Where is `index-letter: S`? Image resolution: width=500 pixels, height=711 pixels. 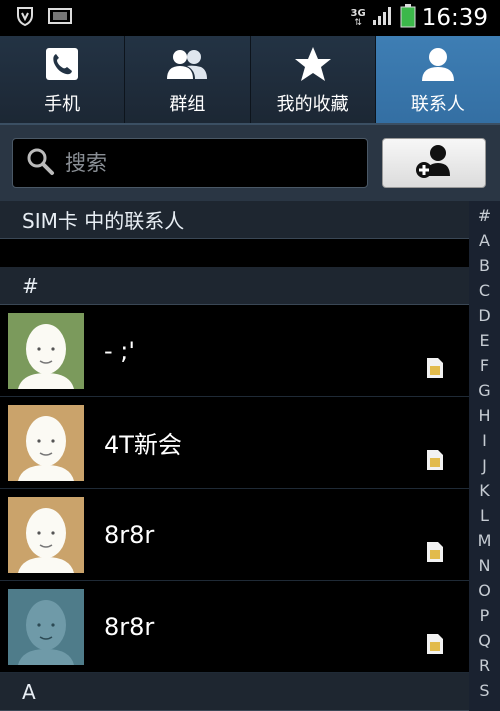 index-letter: S is located at coordinates (484, 690).